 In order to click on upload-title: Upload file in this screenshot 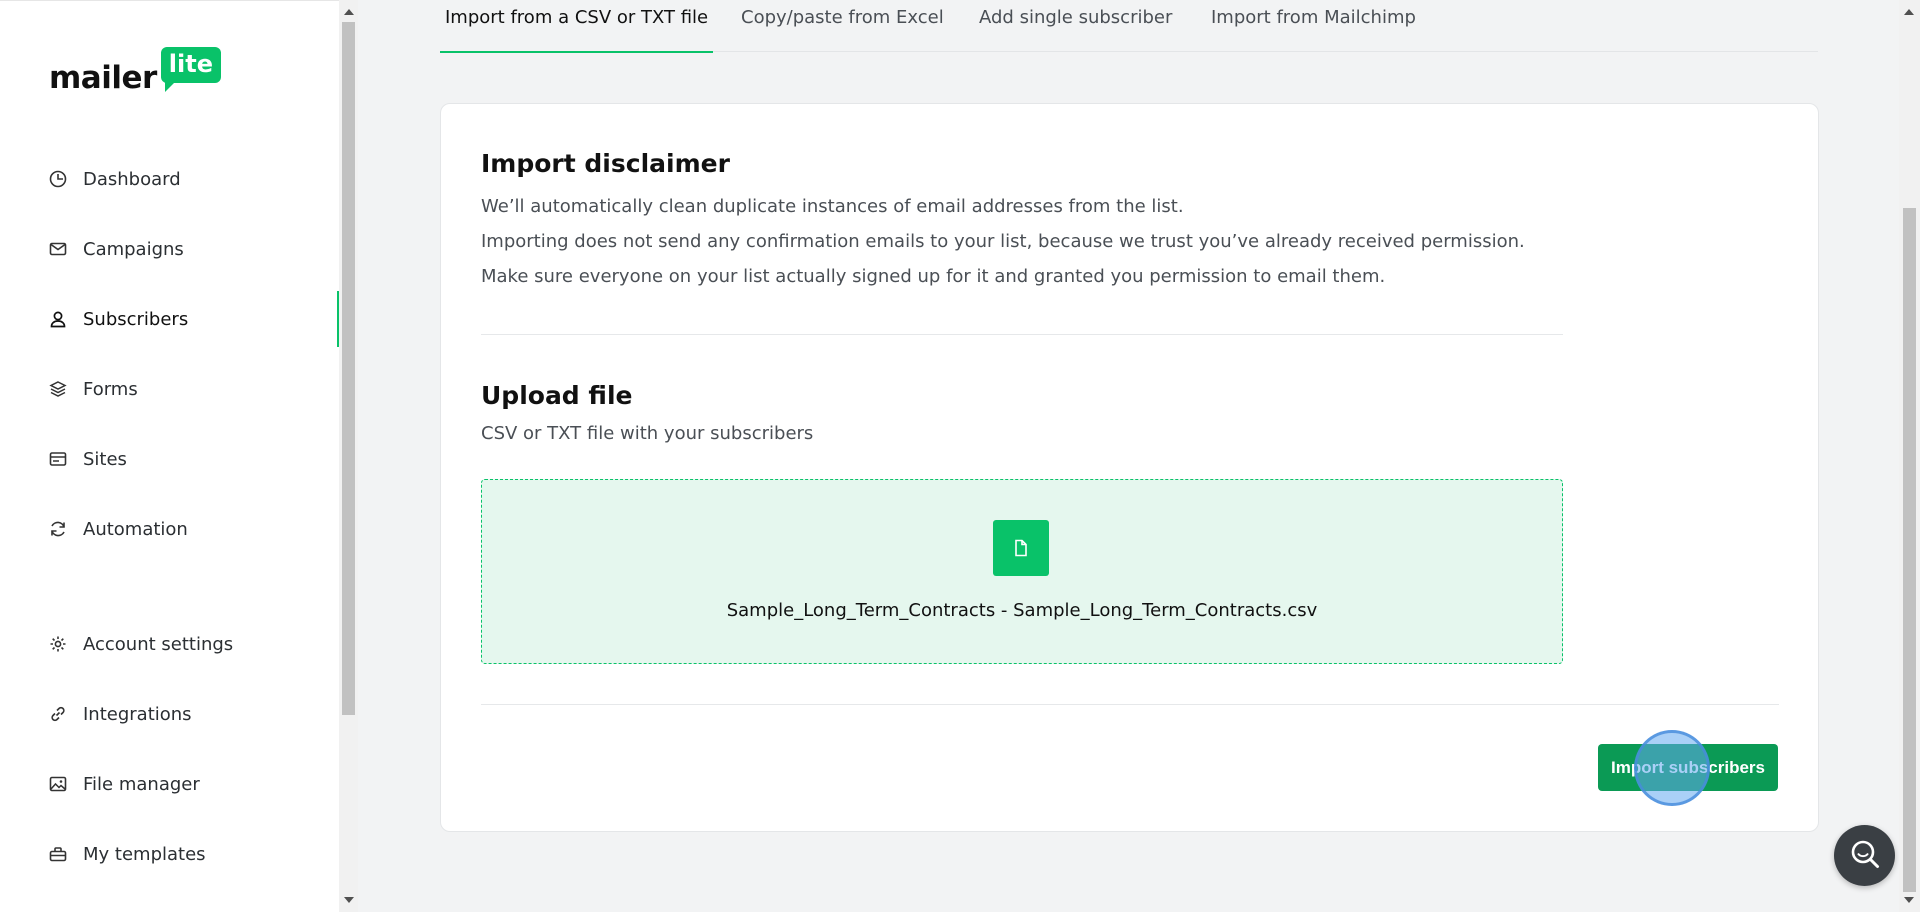, I will do `click(557, 395)`.